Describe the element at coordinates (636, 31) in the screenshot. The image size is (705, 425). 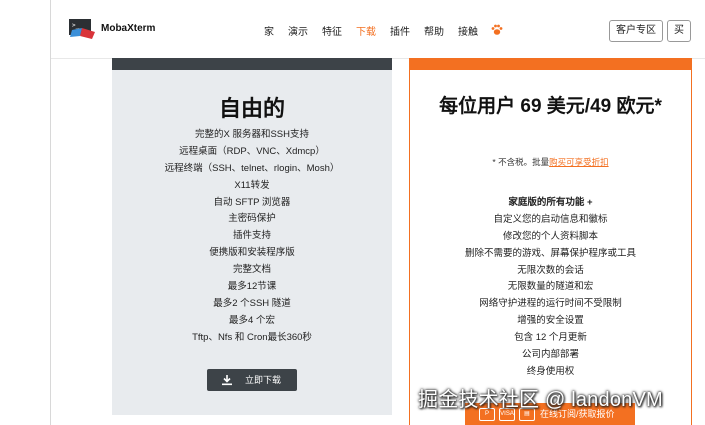
I see `client-area-button: 客户专区` at that location.